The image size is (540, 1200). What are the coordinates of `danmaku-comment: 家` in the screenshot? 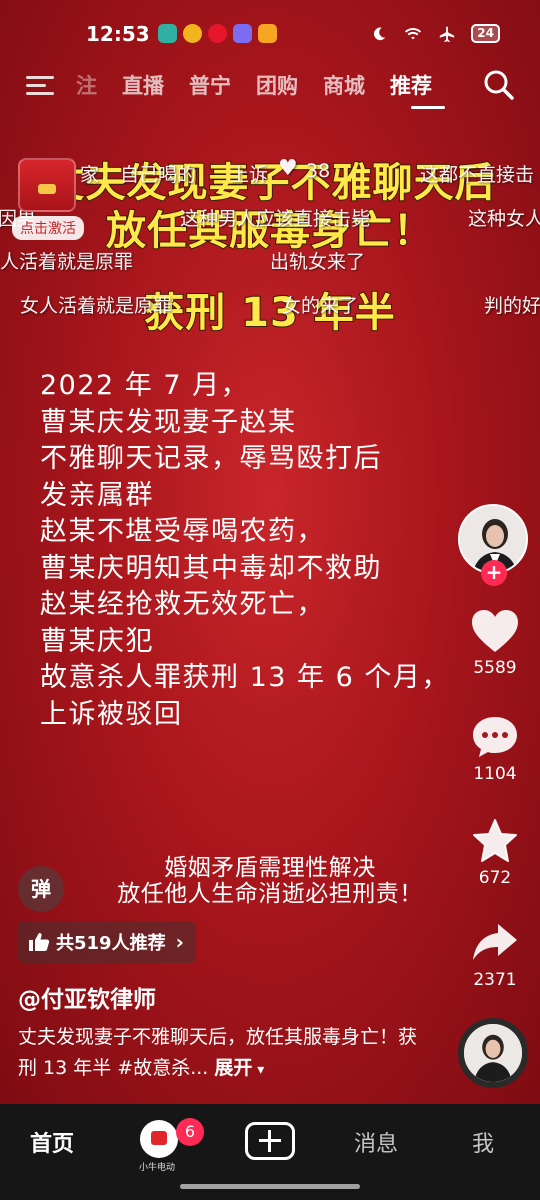 It's located at (90, 175).